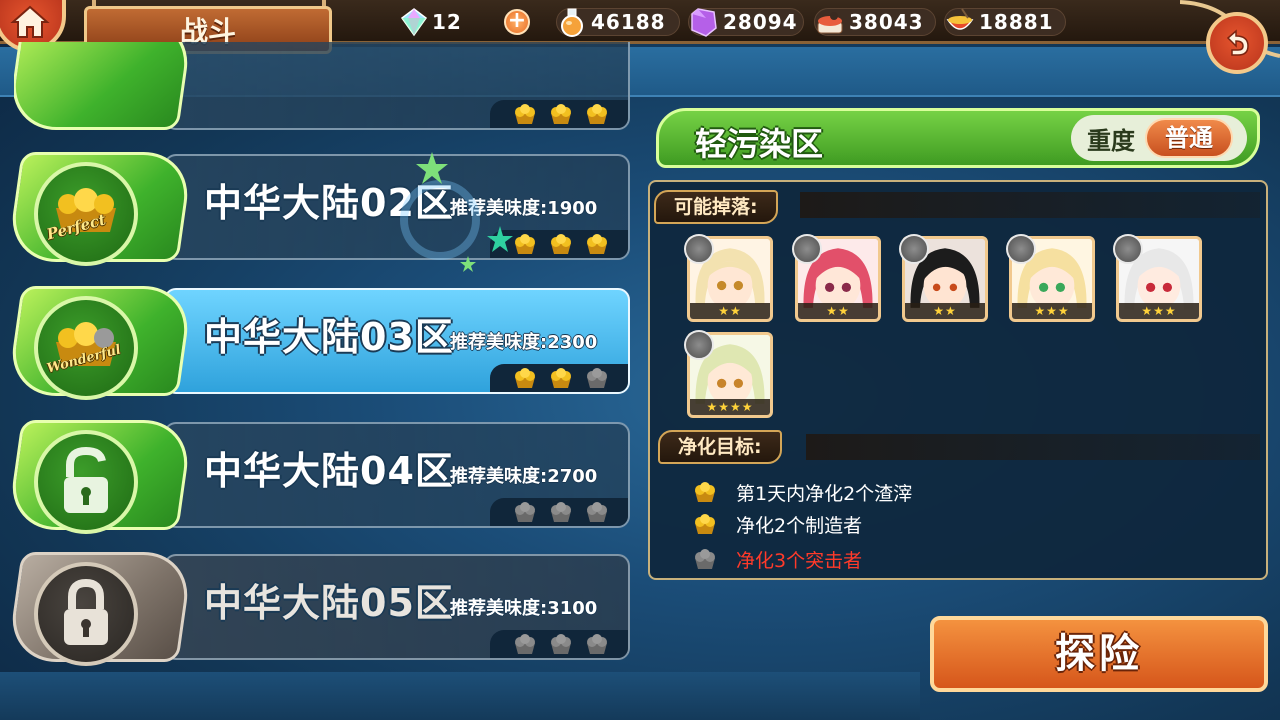 The width and height of the screenshot is (1280, 720). I want to click on stage-recommend: 推荐美味度:3100, so click(524, 608).